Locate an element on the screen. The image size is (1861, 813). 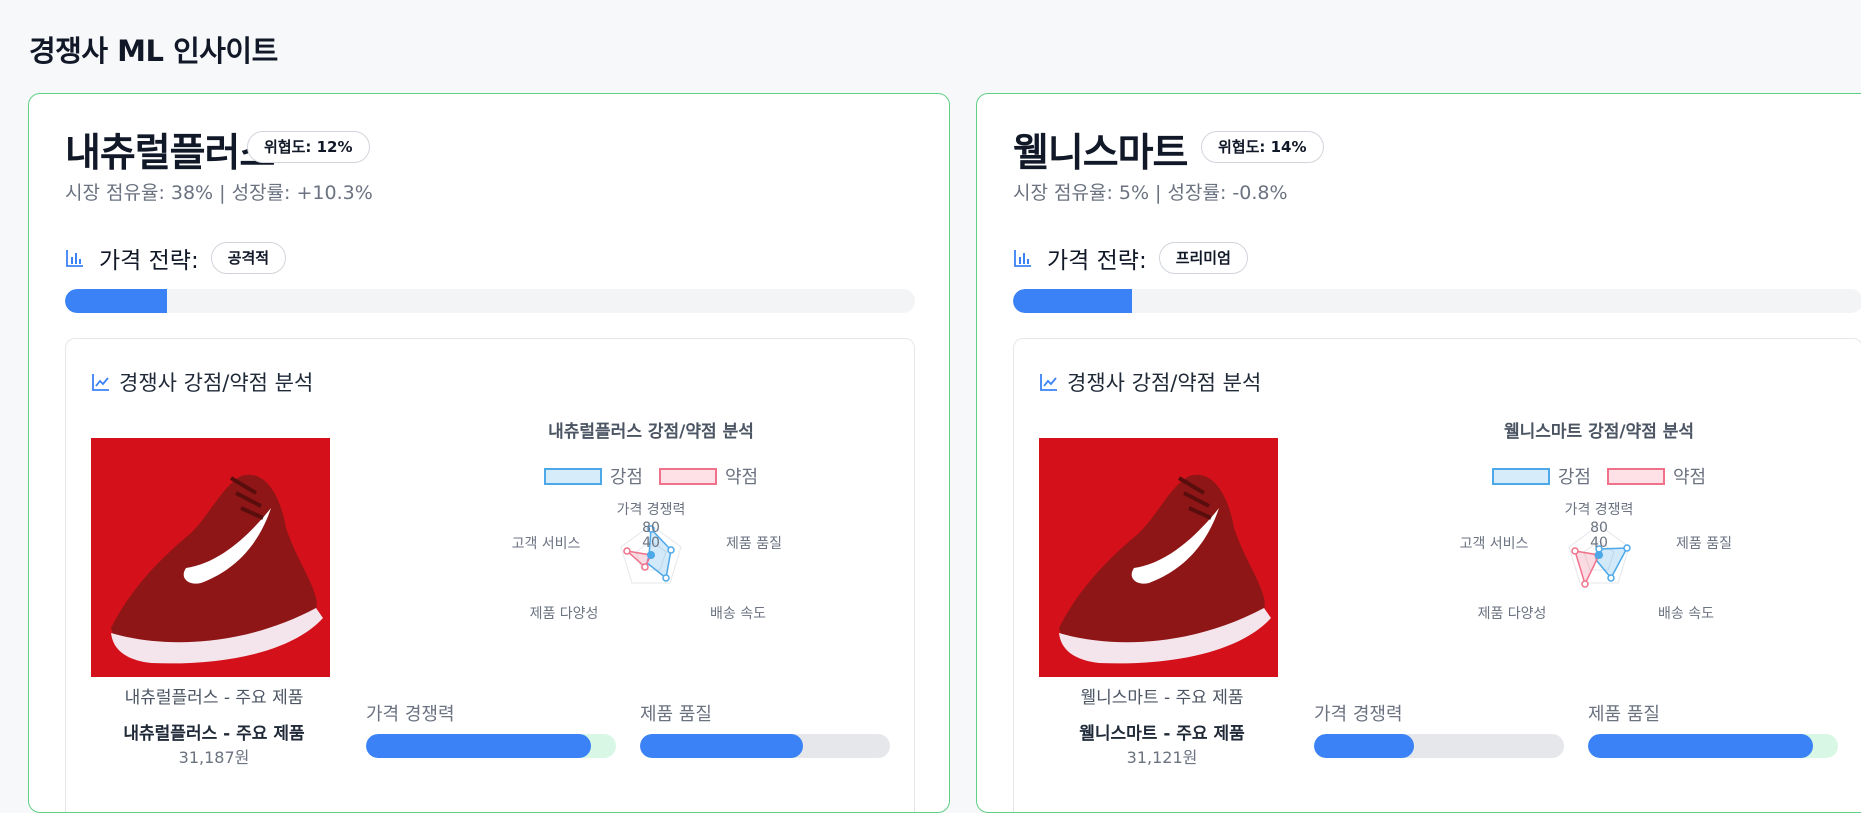
threat-badge: 위협도: 14% is located at coordinates (1262, 147).